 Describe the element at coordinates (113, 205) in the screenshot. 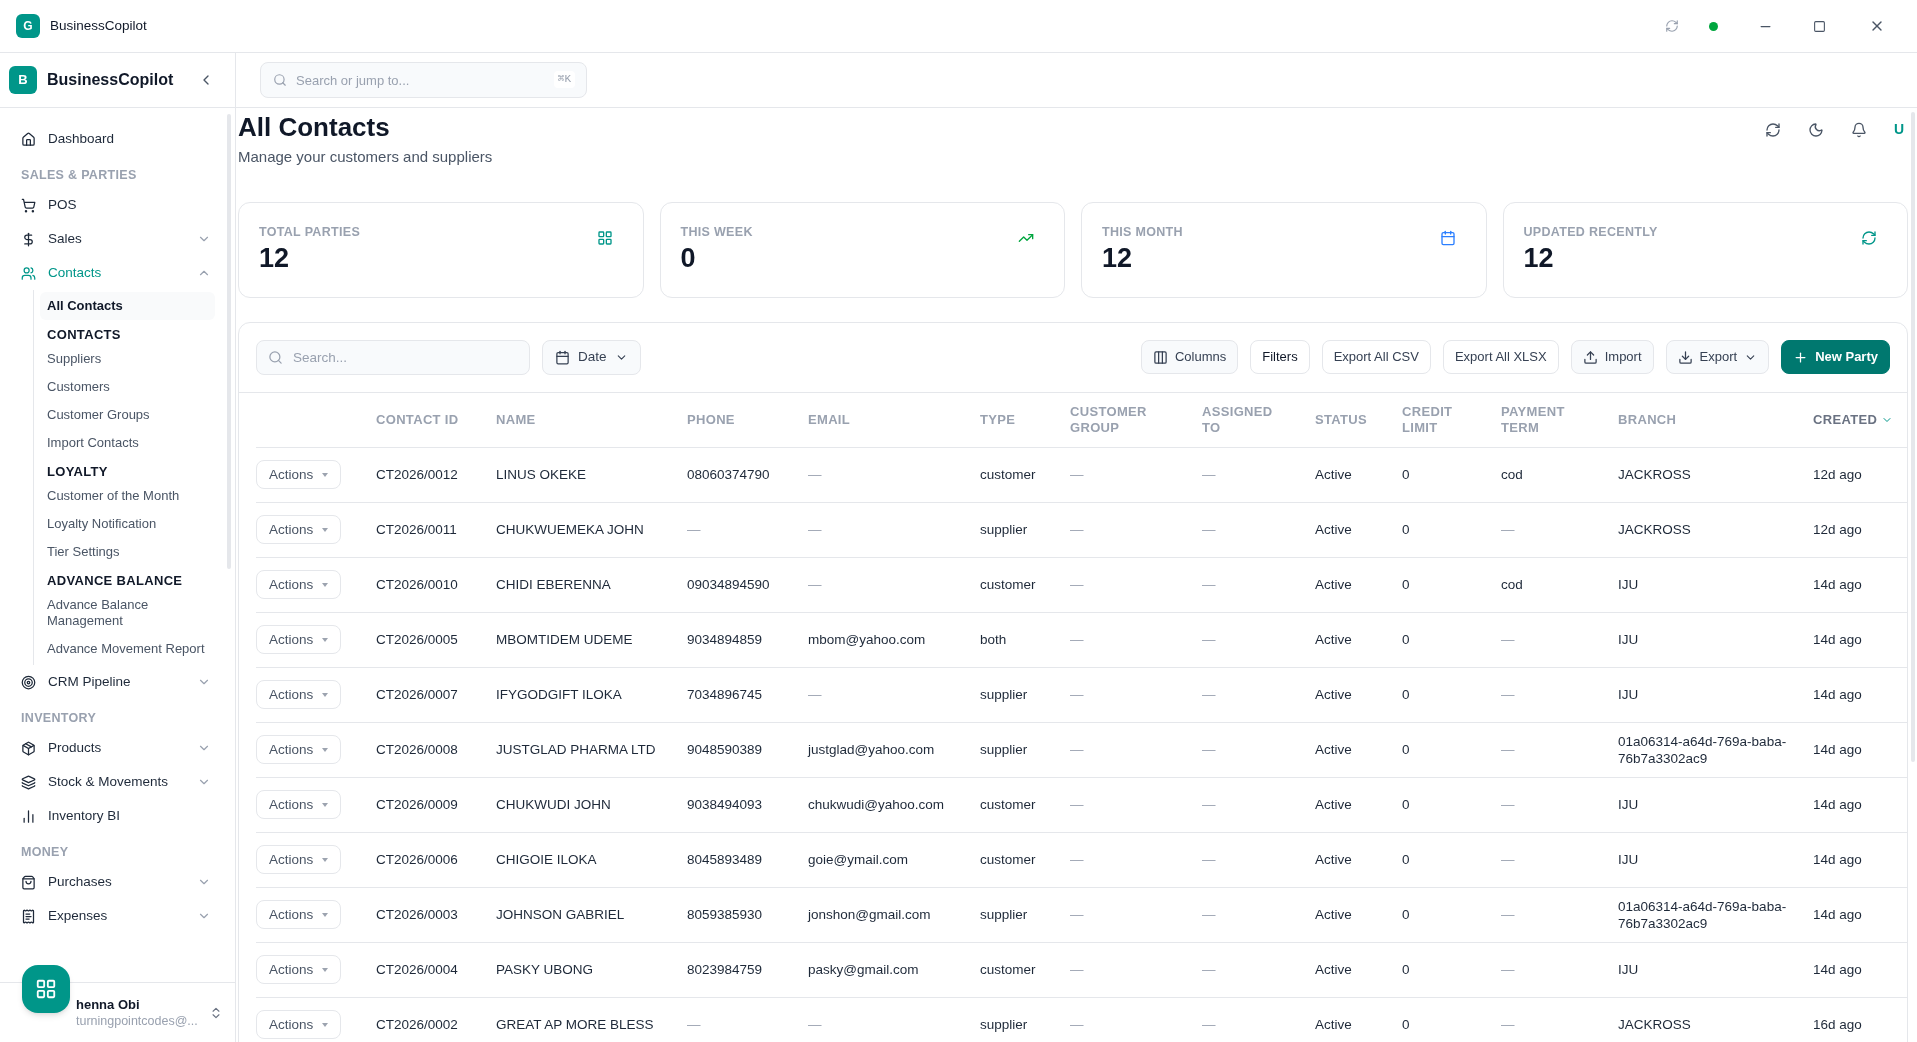

I see `nav-item: POS` at that location.